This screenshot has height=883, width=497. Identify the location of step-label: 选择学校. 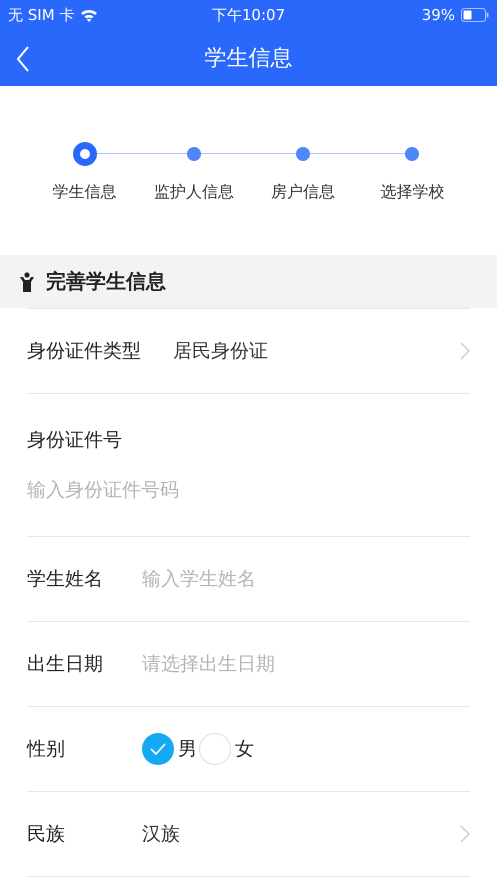
(412, 192).